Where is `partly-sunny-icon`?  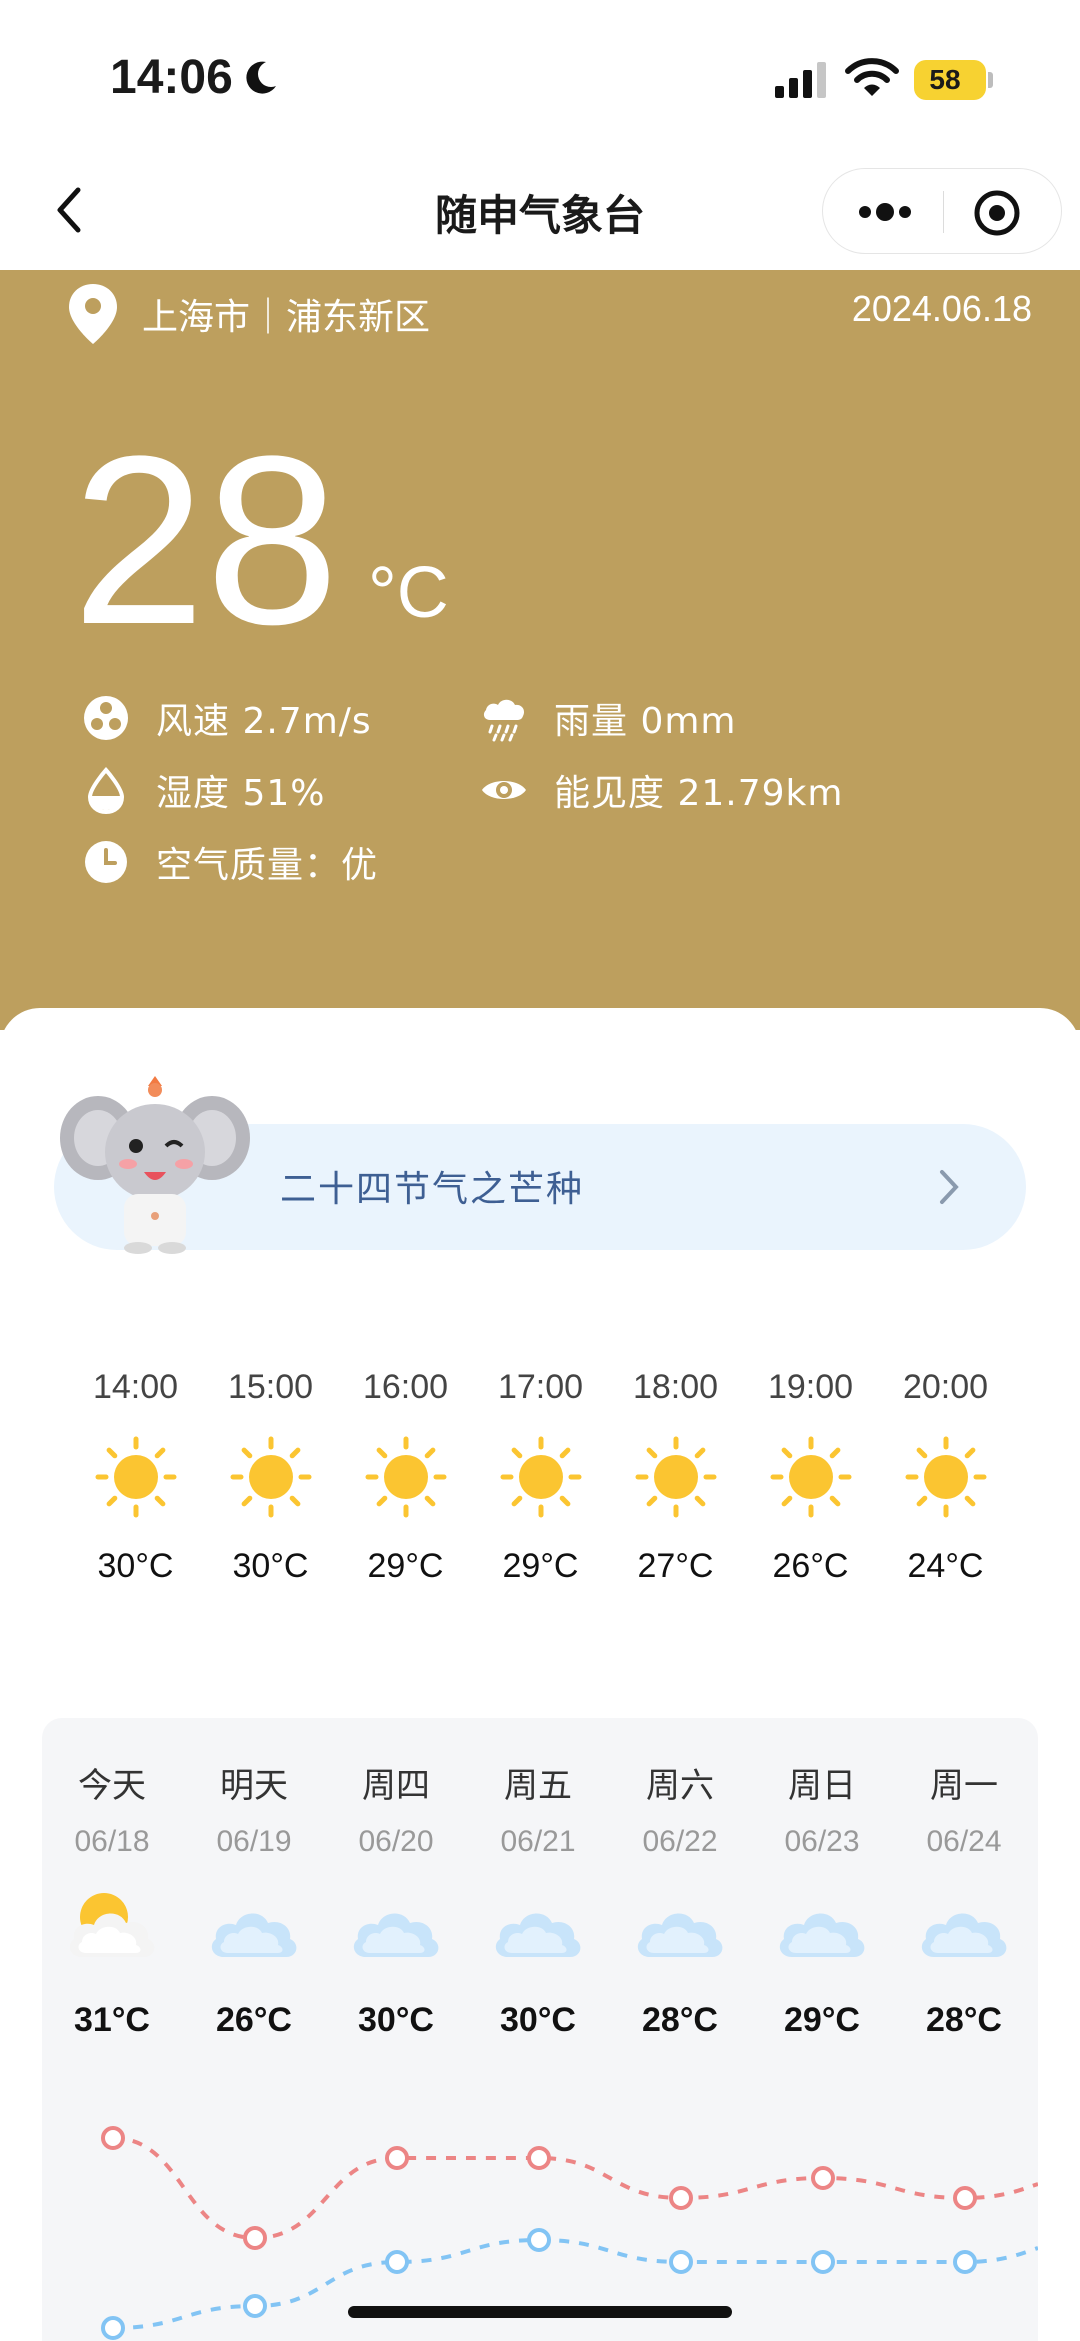
partly-sunny-icon is located at coordinates (112, 1925).